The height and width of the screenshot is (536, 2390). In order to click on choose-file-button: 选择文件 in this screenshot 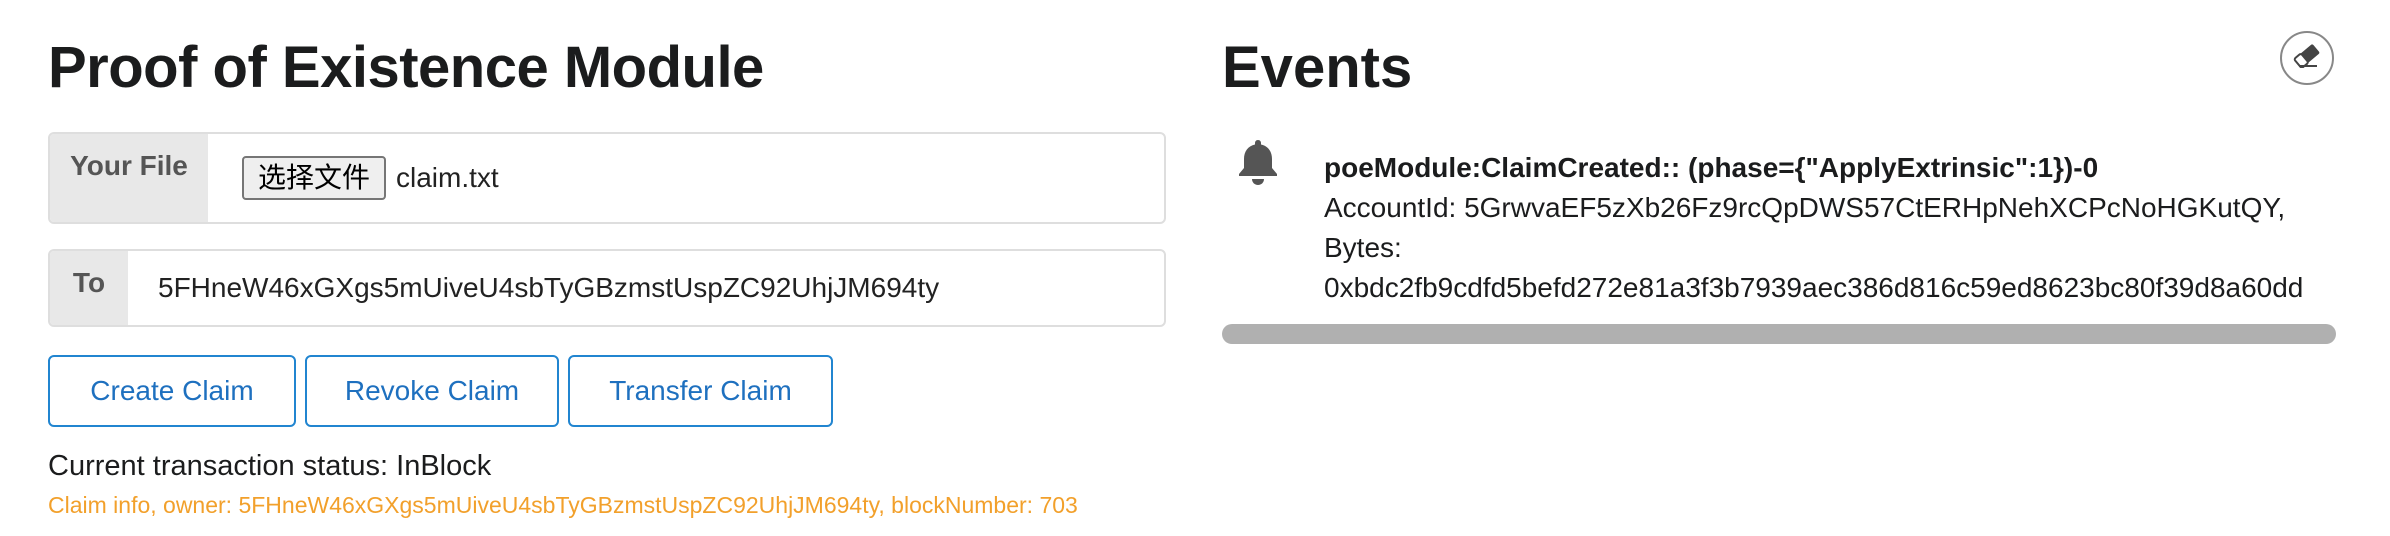, I will do `click(314, 178)`.